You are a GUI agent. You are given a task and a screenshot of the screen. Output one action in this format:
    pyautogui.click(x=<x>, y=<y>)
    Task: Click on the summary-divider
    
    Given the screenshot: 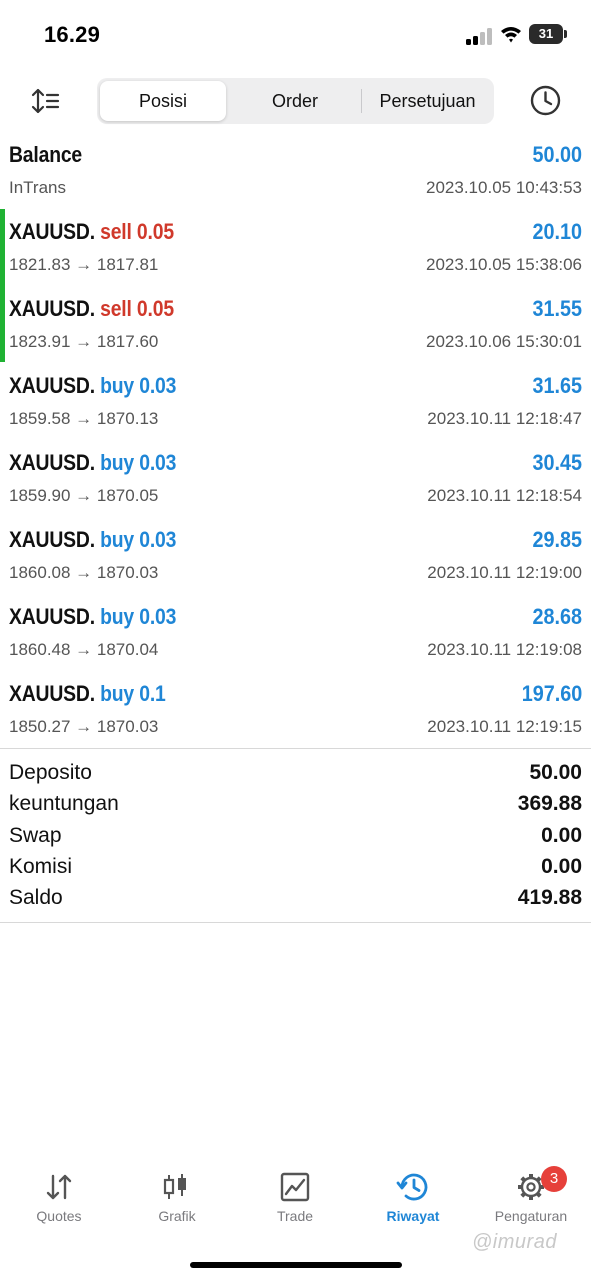 What is the action you would take?
    pyautogui.click(x=295, y=922)
    